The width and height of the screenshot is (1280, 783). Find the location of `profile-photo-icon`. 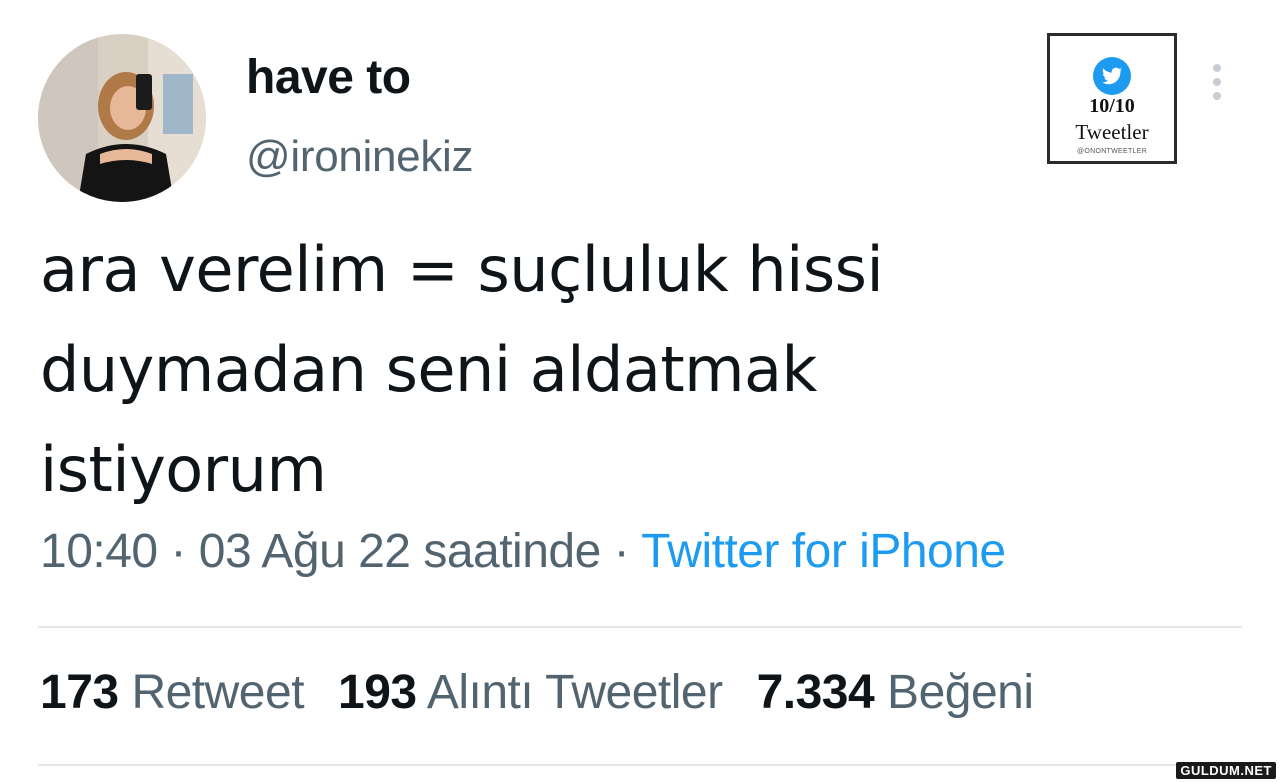

profile-photo-icon is located at coordinates (122, 118).